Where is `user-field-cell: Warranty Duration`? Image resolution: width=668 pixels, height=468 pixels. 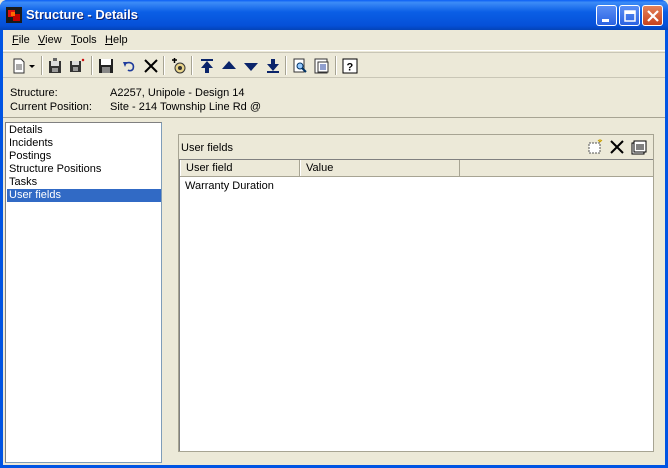
user-field-cell: Warranty Duration is located at coordinates (240, 186).